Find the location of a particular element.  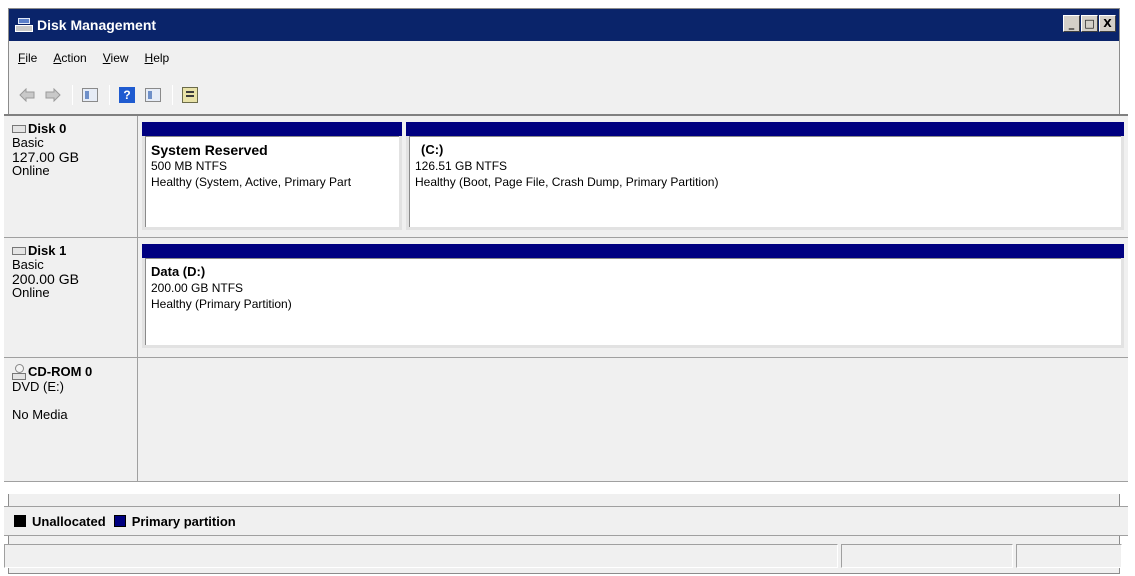

help-button: ? is located at coordinates (127, 95).